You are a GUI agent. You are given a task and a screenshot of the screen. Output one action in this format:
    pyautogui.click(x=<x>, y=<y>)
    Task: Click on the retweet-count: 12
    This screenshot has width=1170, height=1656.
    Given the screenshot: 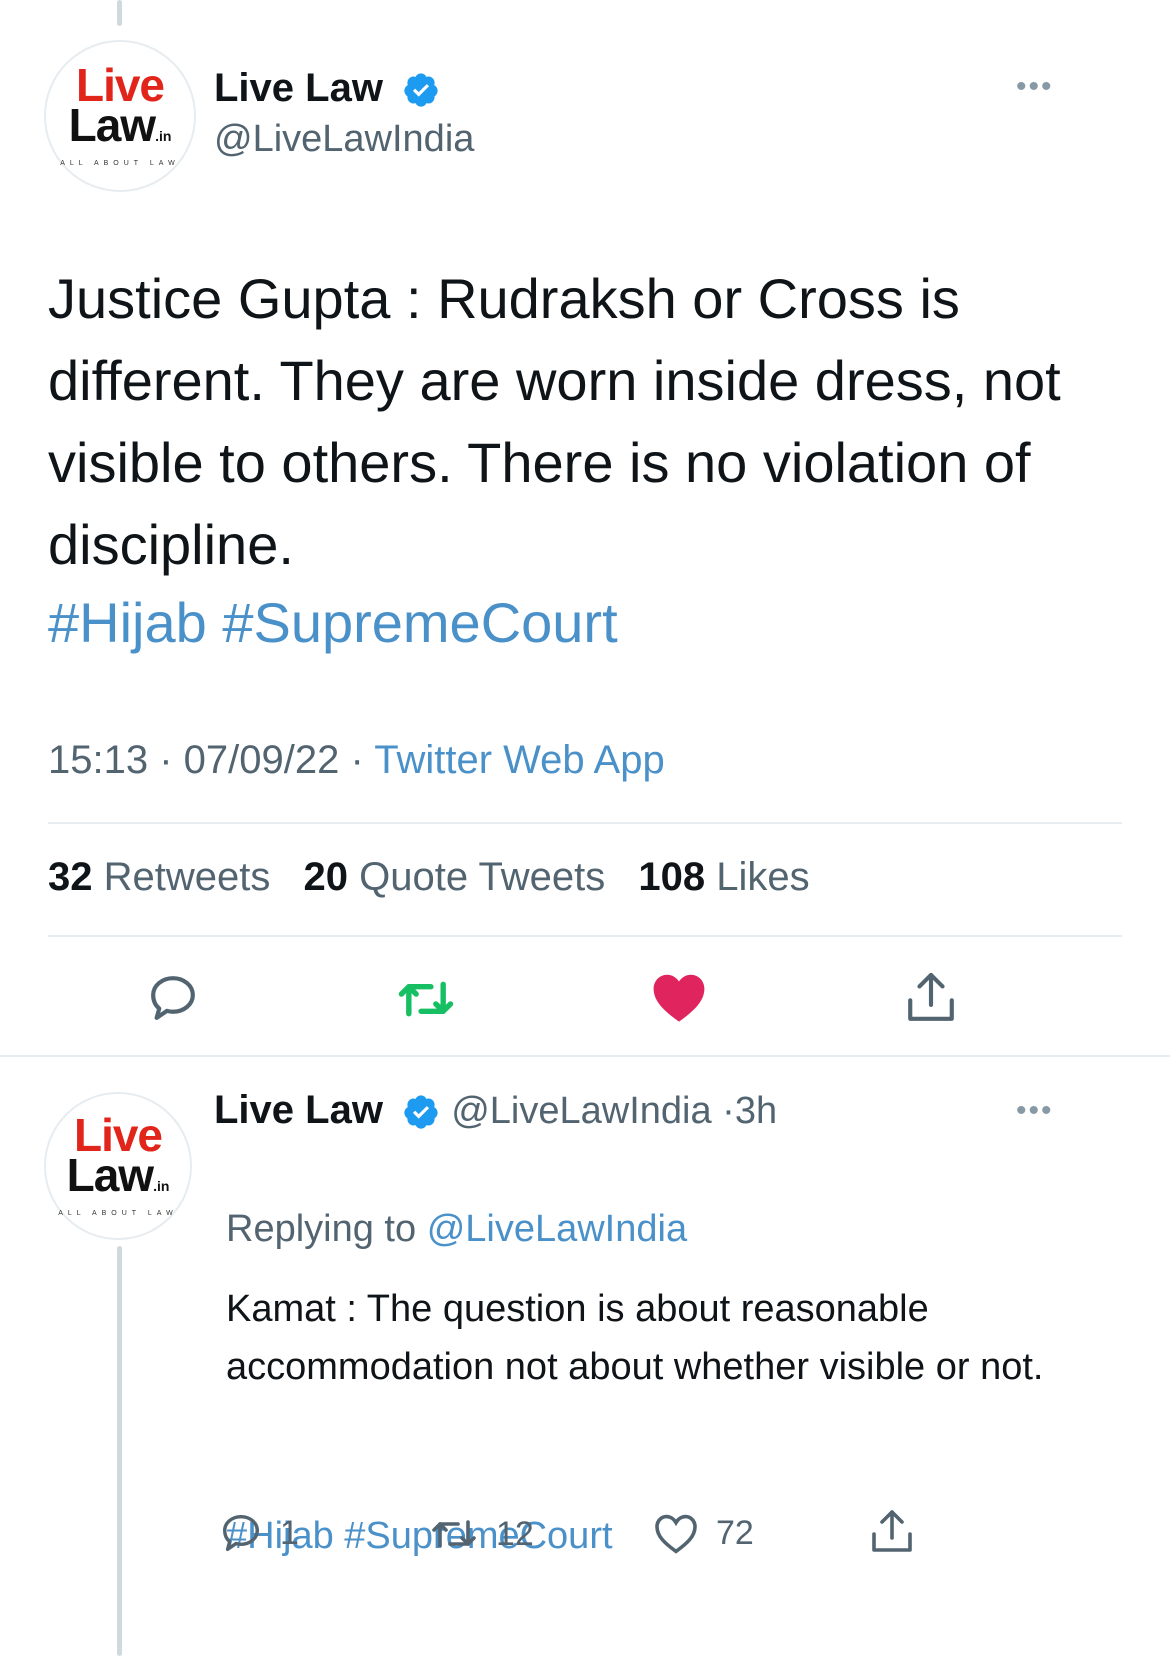 What is the action you would take?
    pyautogui.click(x=515, y=1533)
    